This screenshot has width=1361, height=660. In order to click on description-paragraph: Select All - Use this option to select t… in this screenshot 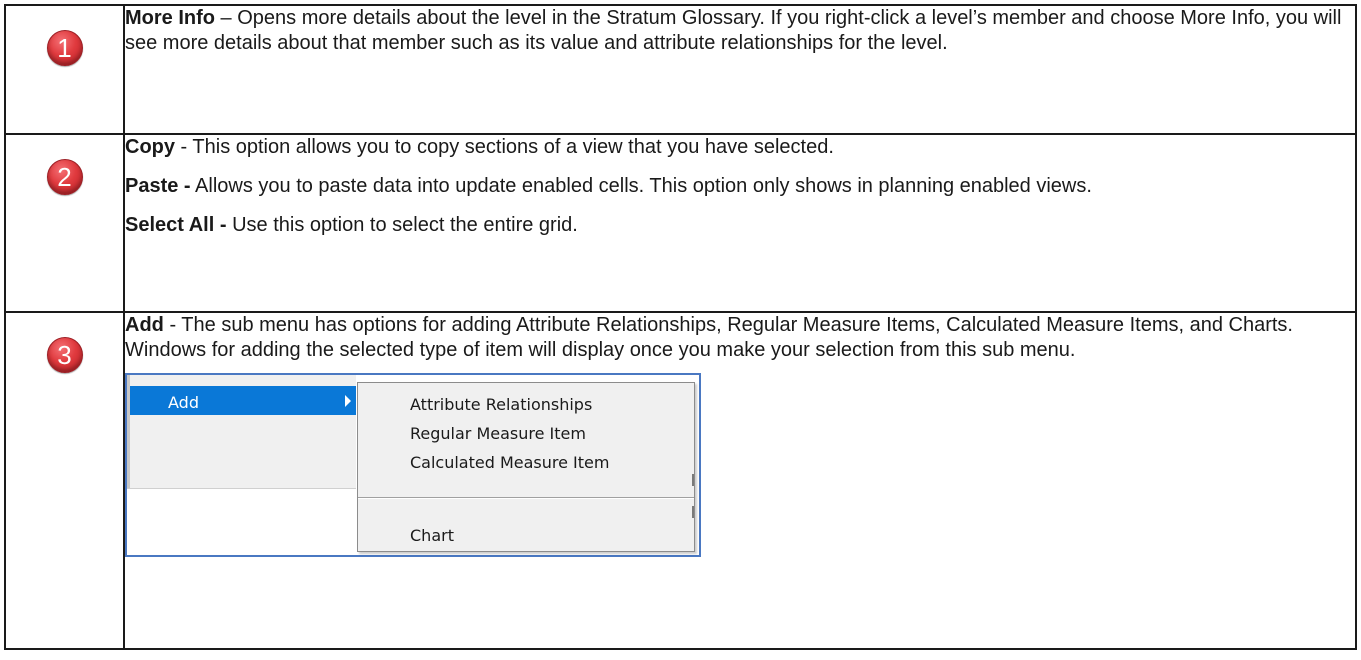, I will do `click(740, 225)`.